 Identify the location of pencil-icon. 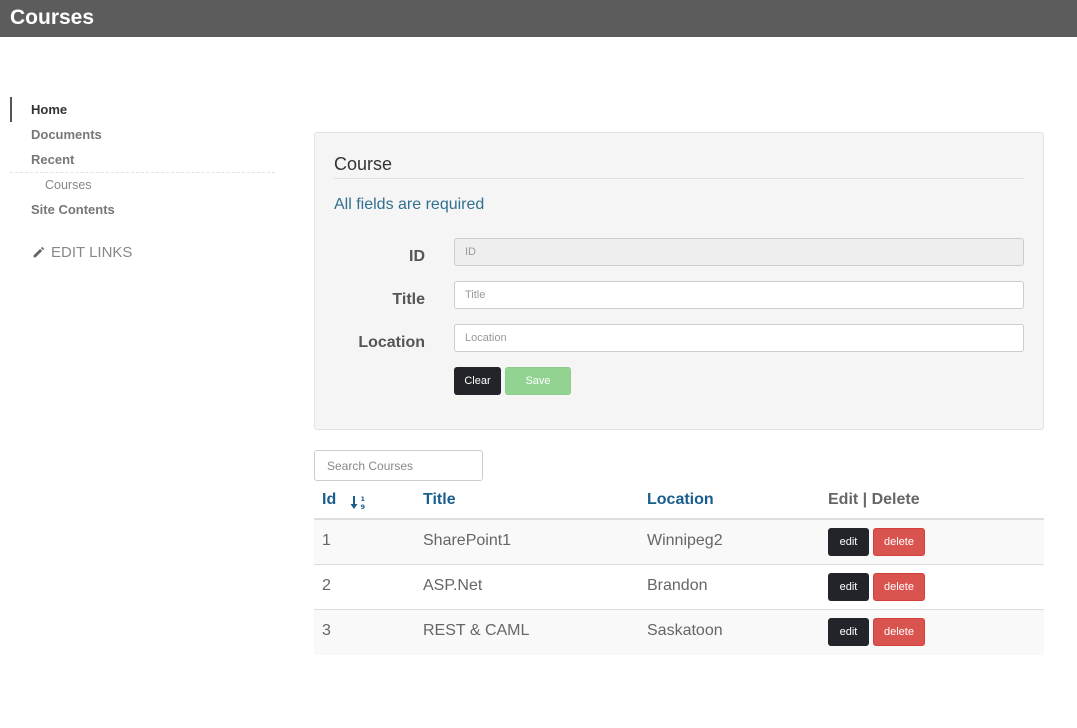
(39, 252).